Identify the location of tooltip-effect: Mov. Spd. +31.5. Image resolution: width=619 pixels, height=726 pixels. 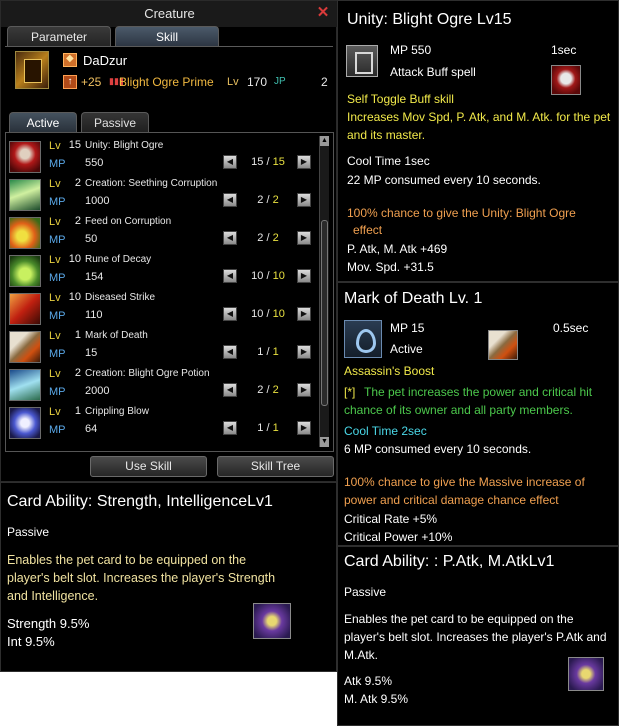
(390, 267).